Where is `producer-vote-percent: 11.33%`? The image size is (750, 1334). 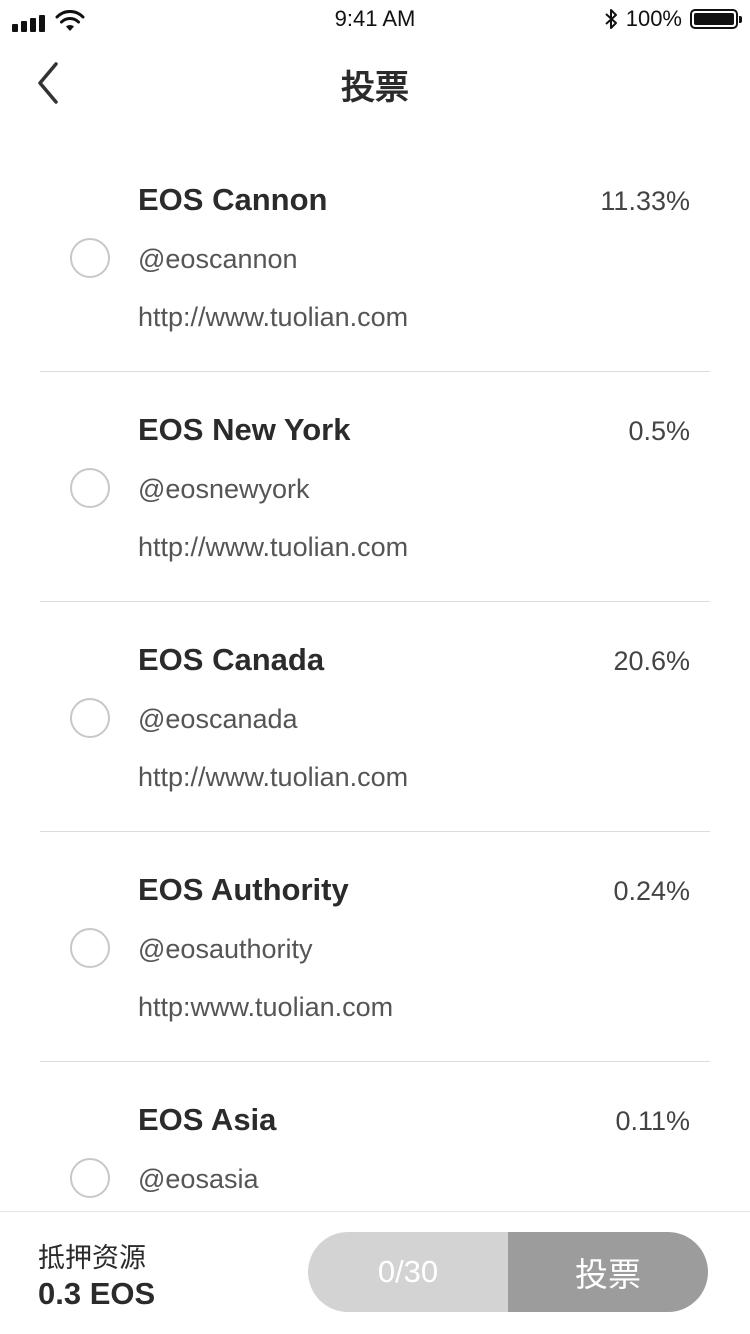
producer-vote-percent: 11.33% is located at coordinates (645, 201).